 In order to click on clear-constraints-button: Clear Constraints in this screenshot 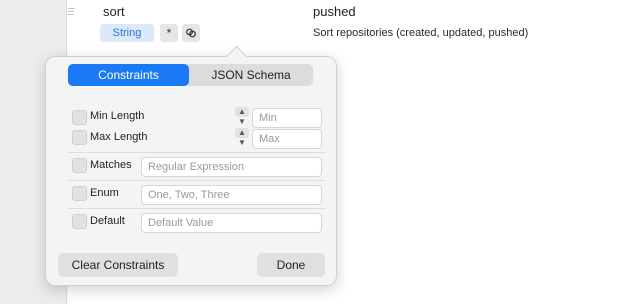, I will do `click(118, 265)`.